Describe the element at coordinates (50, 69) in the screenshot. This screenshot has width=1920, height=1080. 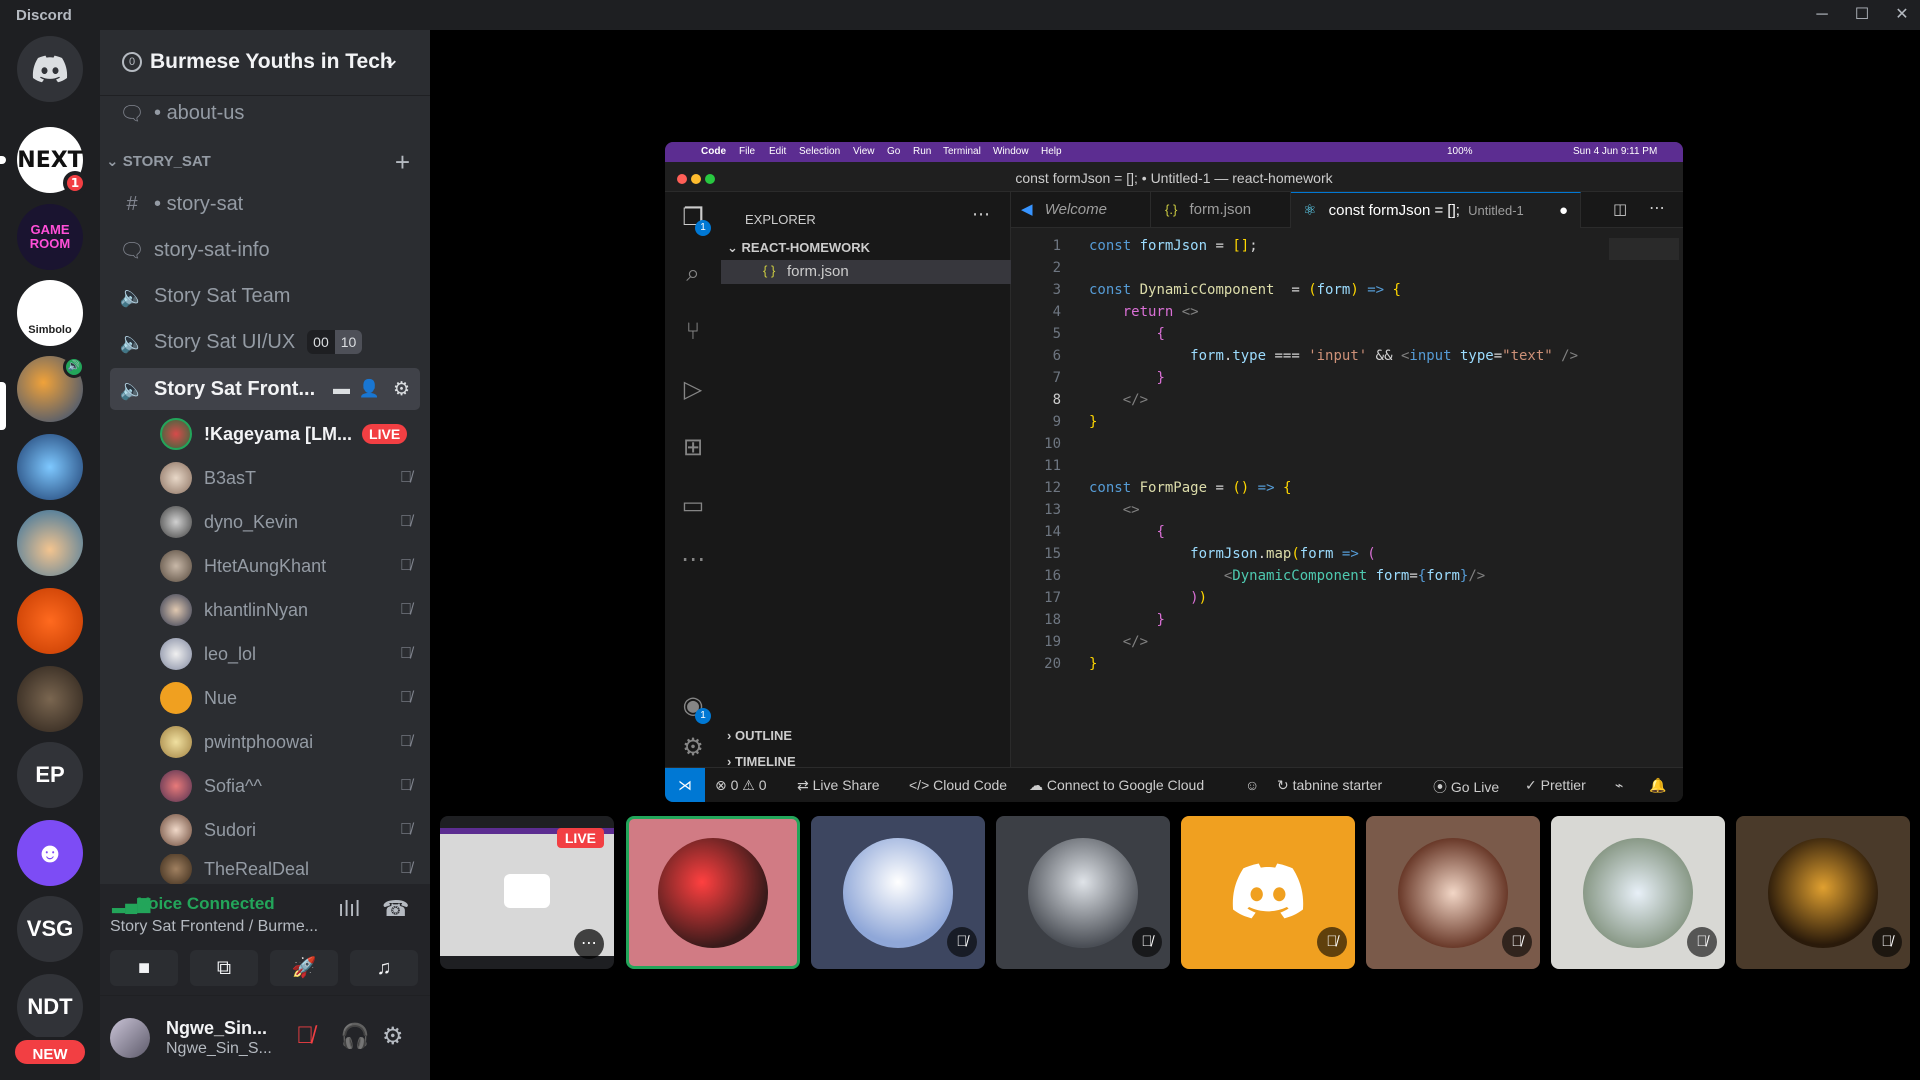
I see `home-button` at that location.